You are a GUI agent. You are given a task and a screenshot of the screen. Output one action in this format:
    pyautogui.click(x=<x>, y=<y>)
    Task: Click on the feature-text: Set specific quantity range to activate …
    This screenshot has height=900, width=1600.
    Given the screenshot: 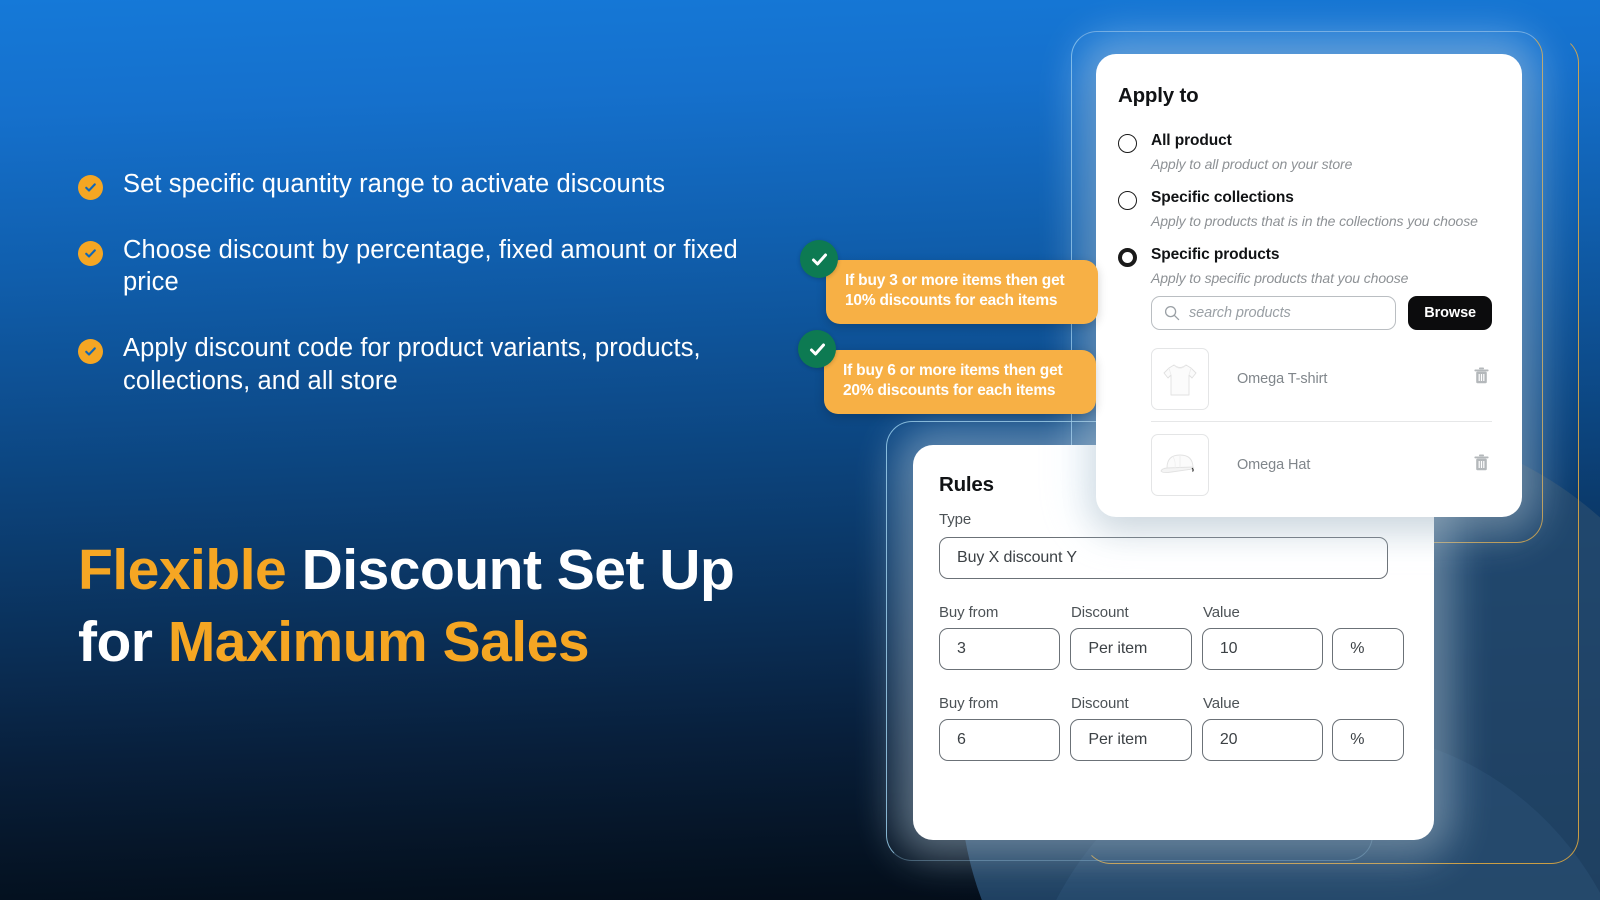 What is the action you would take?
    pyautogui.click(x=394, y=184)
    